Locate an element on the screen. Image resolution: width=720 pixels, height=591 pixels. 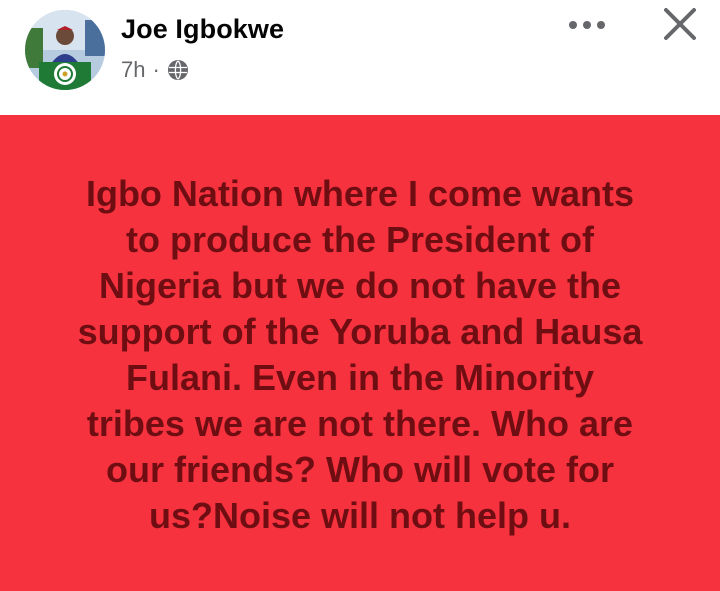
avatar is located at coordinates (65, 50).